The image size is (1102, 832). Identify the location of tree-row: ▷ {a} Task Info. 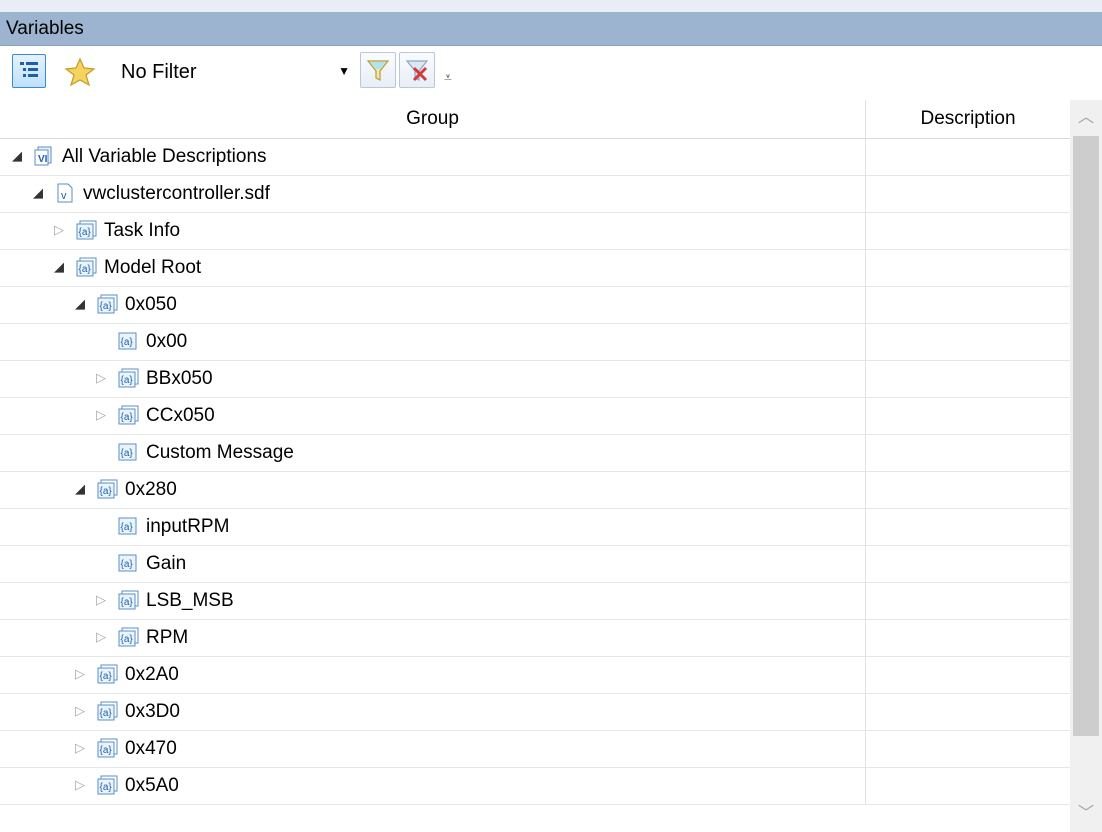
(535, 231).